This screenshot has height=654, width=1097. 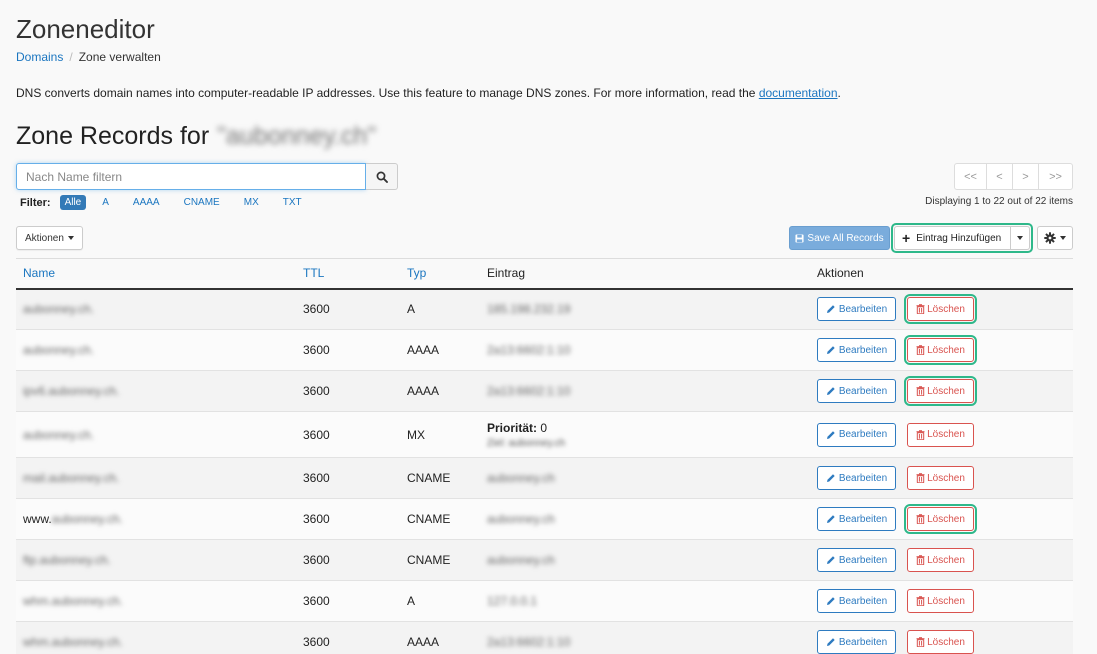 What do you see at coordinates (529, 309) in the screenshot?
I see `record-entry: 185.198.232.19` at bounding box center [529, 309].